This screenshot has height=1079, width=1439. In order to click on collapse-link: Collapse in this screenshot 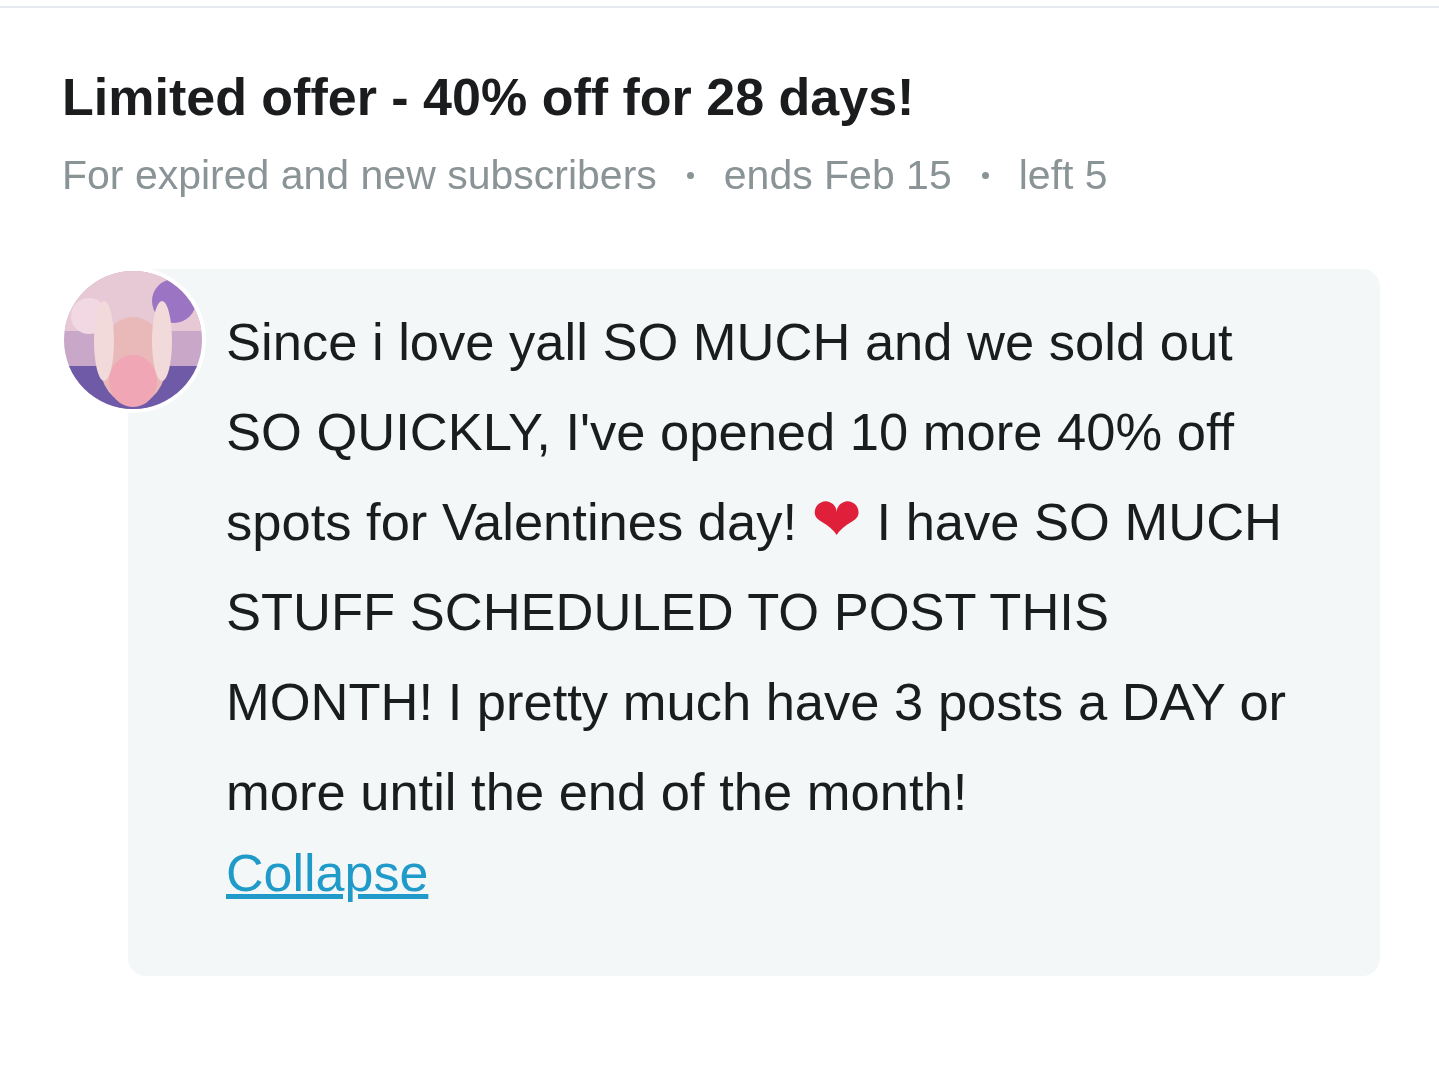, I will do `click(327, 873)`.